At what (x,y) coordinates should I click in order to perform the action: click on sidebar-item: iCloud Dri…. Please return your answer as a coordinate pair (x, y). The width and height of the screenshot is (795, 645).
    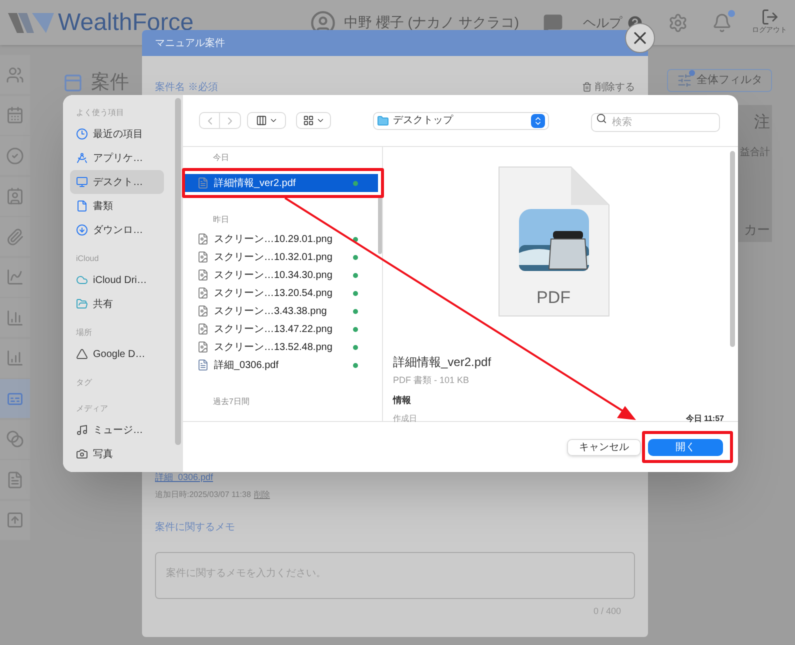
    Looking at the image, I should click on (117, 280).